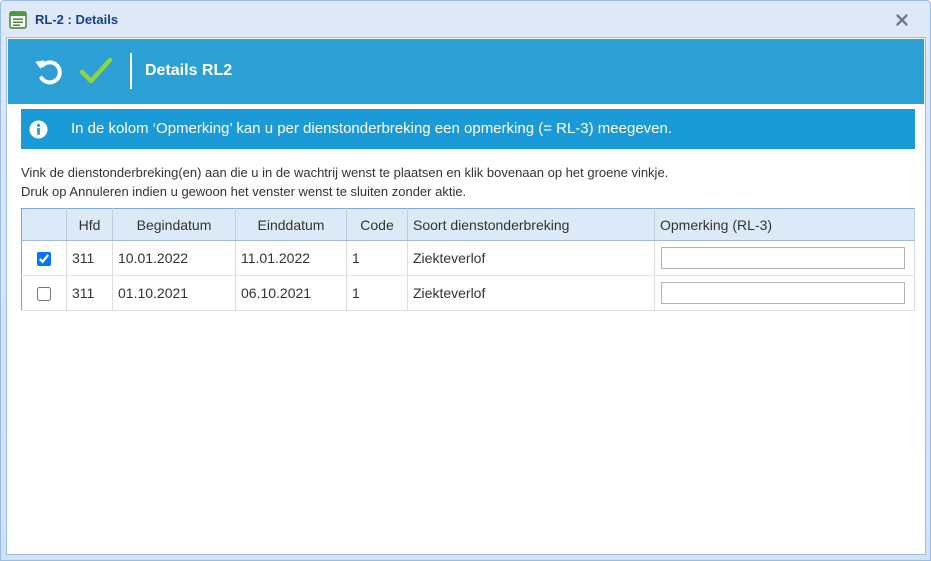 This screenshot has height=561, width=931. What do you see at coordinates (174, 258) in the screenshot?
I see `cell-begindatum: 10.01.2022` at bounding box center [174, 258].